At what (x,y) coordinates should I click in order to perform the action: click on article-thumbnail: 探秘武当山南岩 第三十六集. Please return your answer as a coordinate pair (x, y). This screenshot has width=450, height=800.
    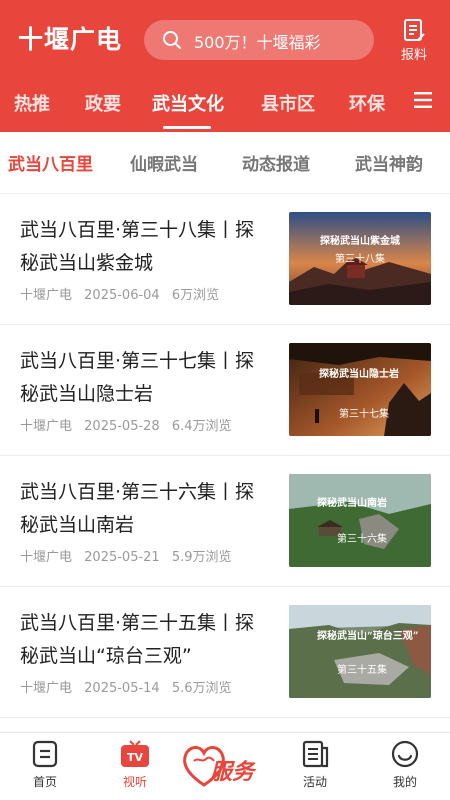
    Looking at the image, I should click on (360, 520).